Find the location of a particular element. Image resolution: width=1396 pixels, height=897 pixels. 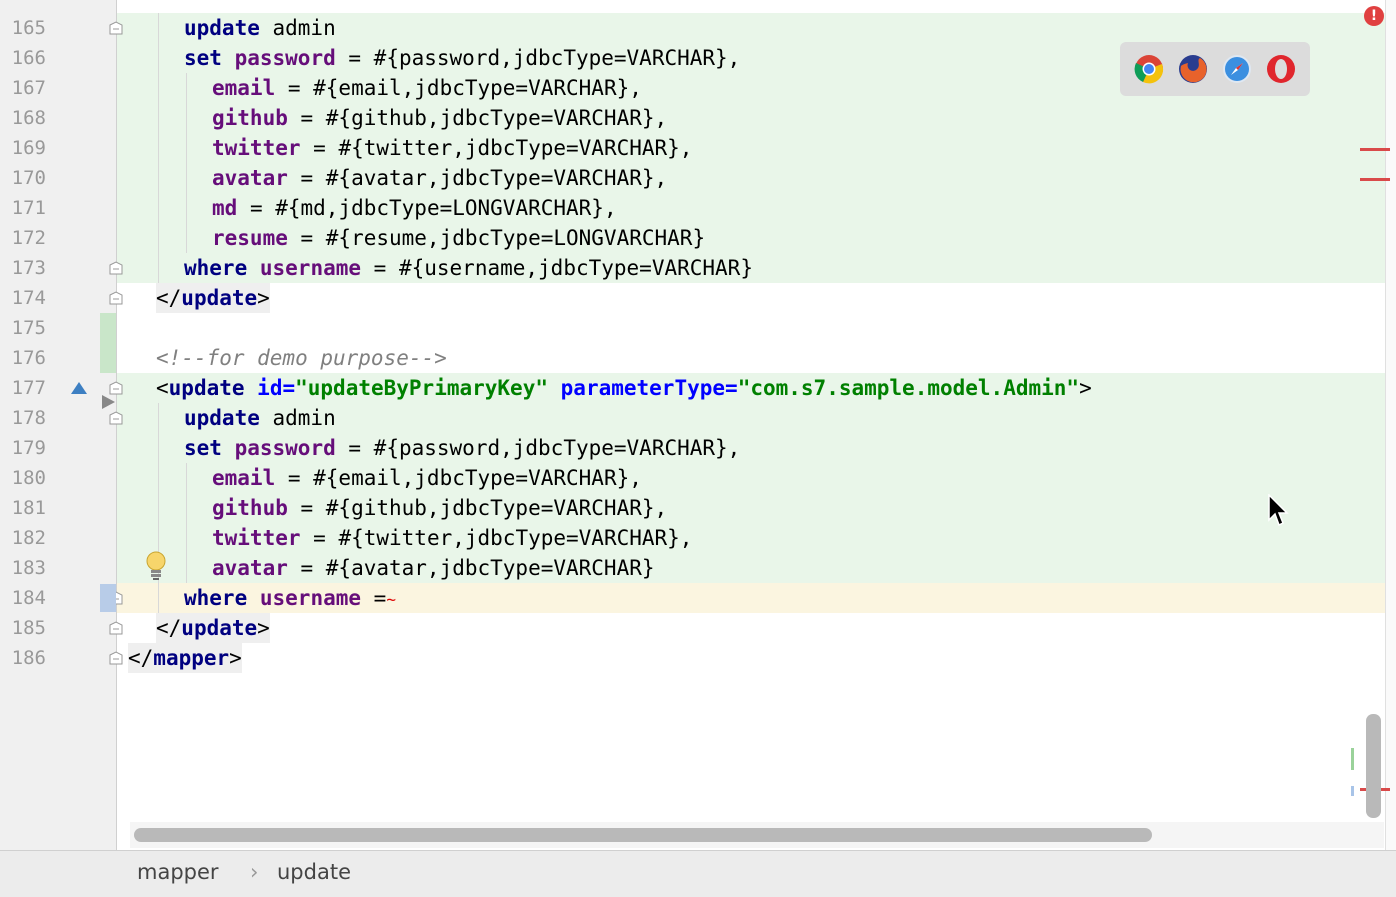

error-stripe is located at coordinates (1390, 425).